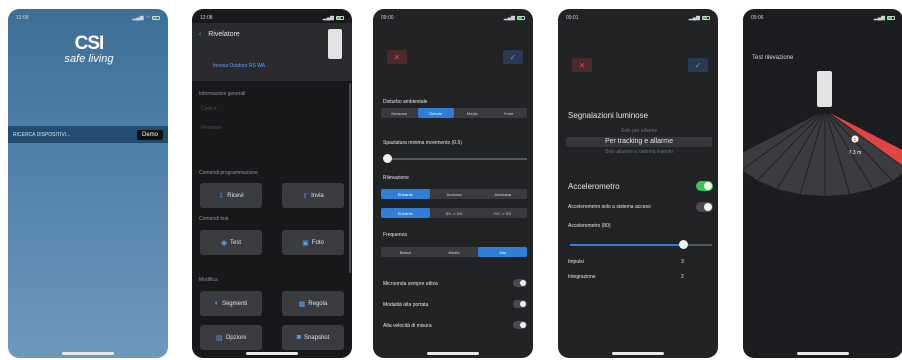 The height and width of the screenshot is (360, 902). Describe the element at coordinates (350, 178) in the screenshot. I see `scrollbar` at that location.